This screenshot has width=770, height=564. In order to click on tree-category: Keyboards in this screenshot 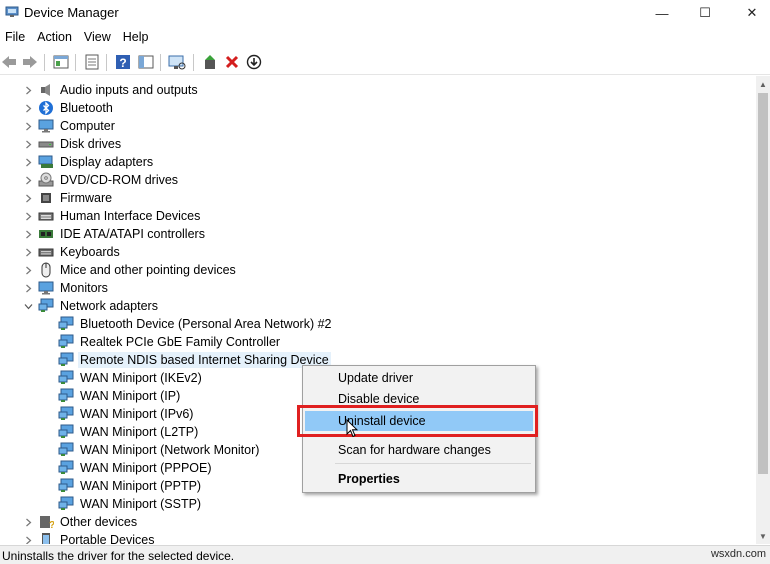, I will do `click(74, 252)`.